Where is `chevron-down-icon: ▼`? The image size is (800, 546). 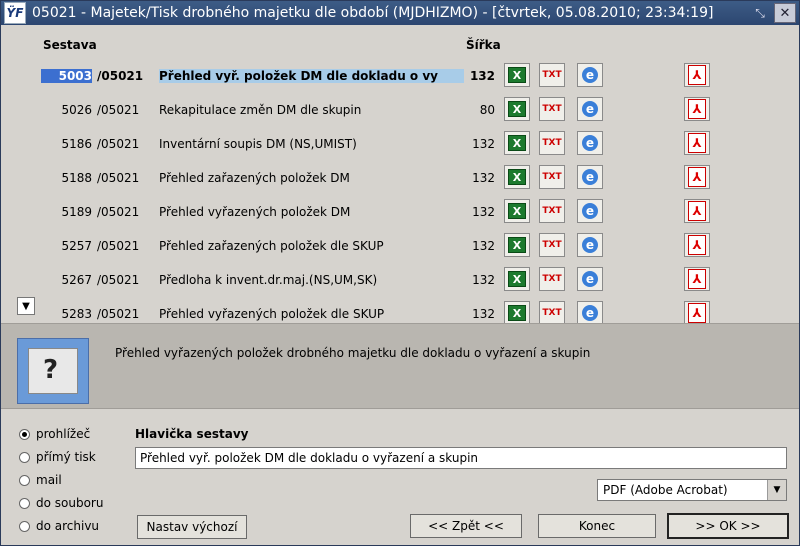 chevron-down-icon: ▼ is located at coordinates (776, 490).